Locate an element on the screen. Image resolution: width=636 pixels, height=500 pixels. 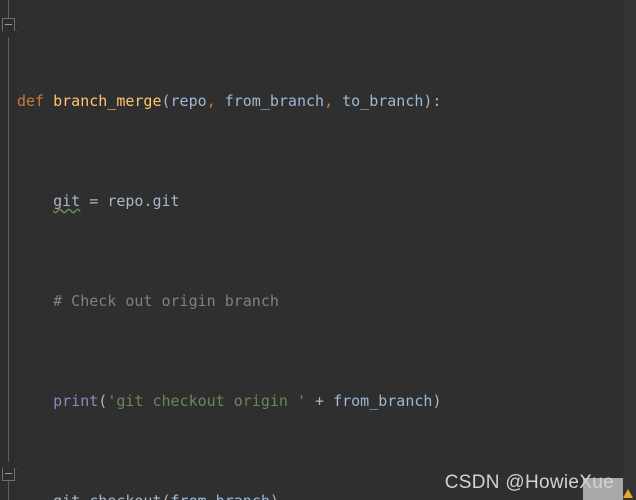
token-keyword-def: def is located at coordinates (31, 101).